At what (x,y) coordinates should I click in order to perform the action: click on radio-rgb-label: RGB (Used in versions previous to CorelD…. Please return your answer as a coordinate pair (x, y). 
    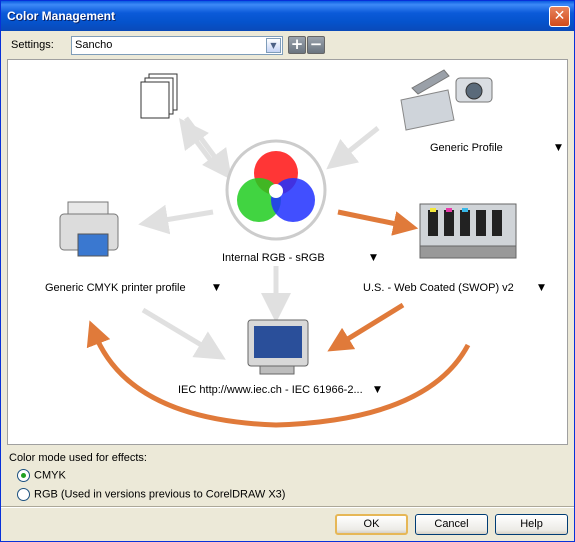
    Looking at the image, I should click on (160, 494).